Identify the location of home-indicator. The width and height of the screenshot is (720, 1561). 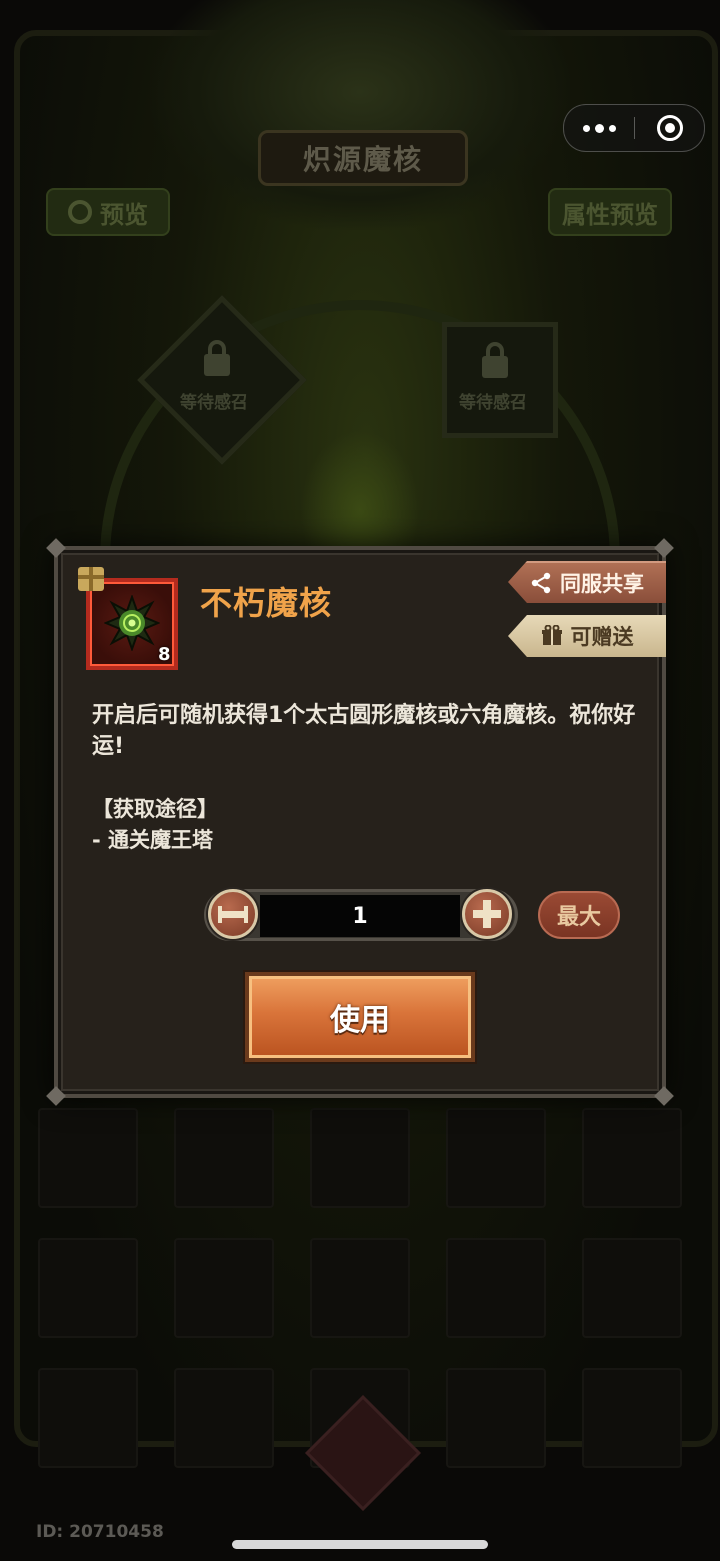
(360, 1544).